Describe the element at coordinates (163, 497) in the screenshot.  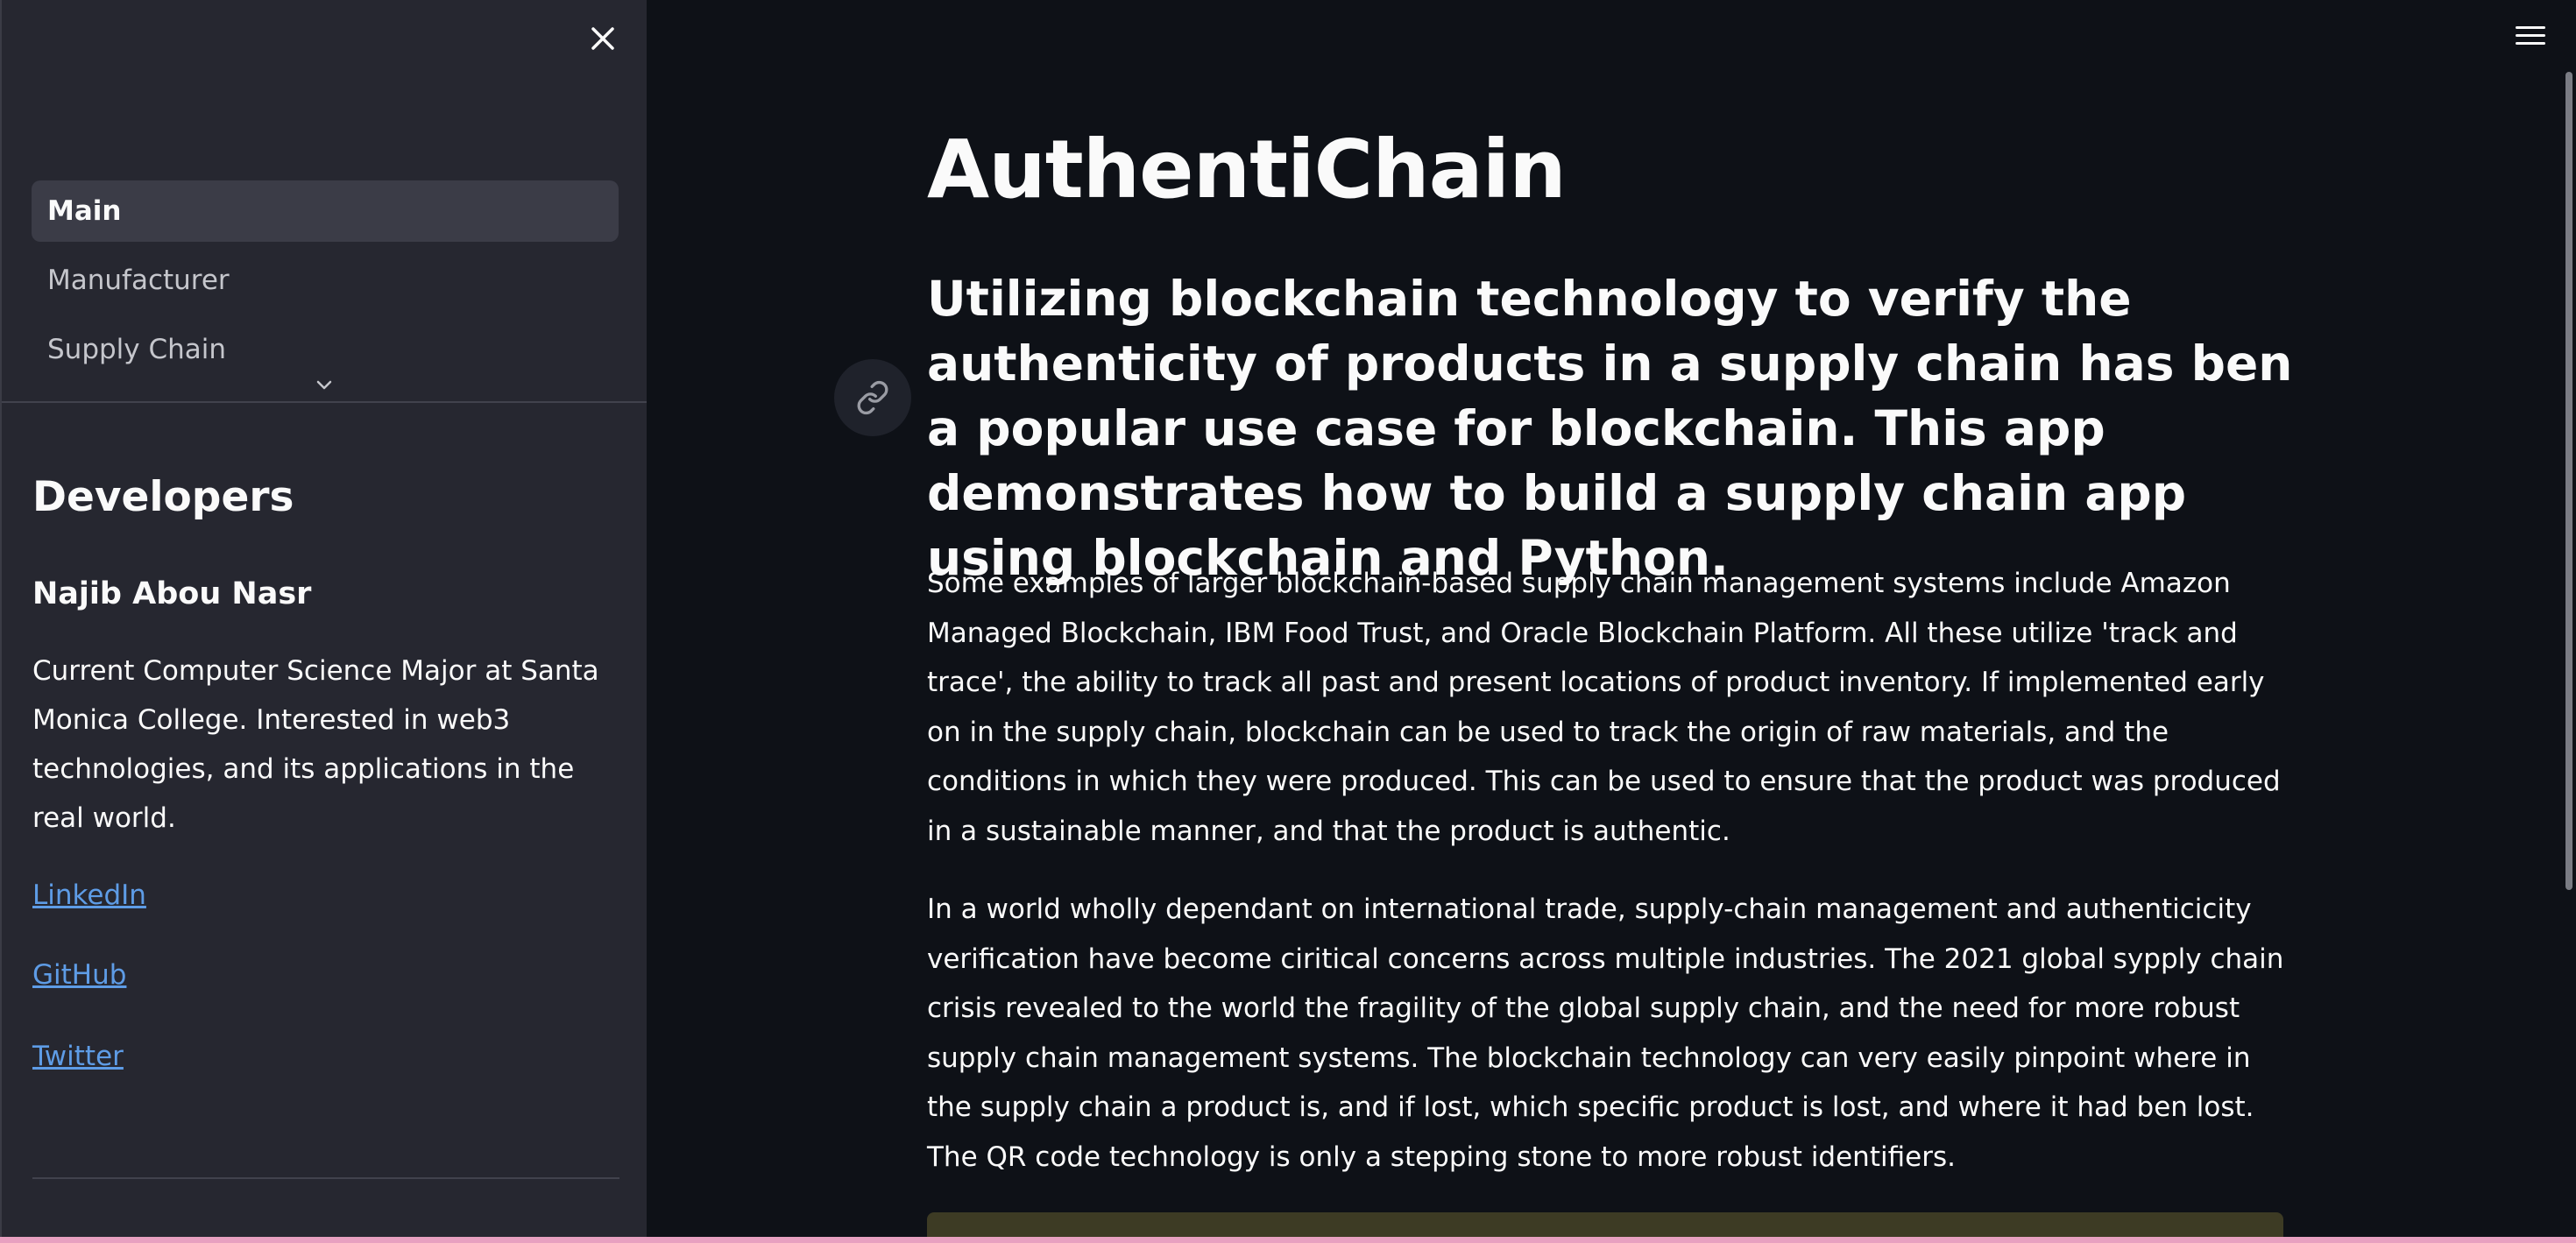
I see `developers-heading: Developers` at that location.